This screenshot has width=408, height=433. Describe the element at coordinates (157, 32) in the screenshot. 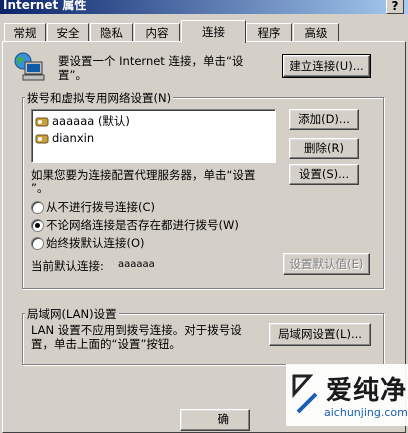

I see `tab-content: 内容` at that location.